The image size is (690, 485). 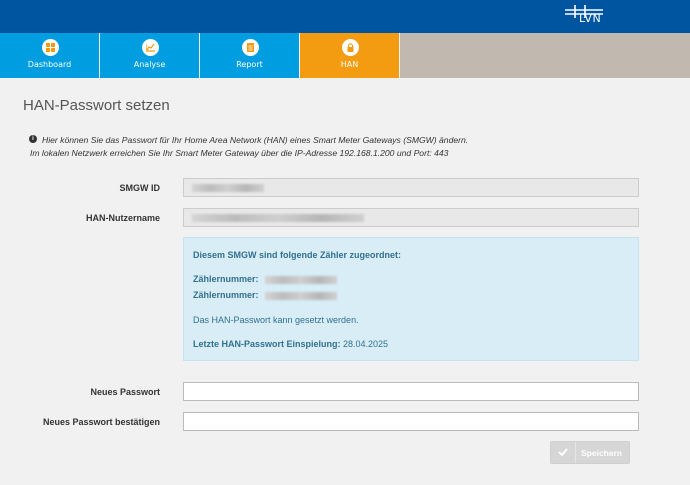 I want to click on smgw-id-field, so click(x=411, y=187).